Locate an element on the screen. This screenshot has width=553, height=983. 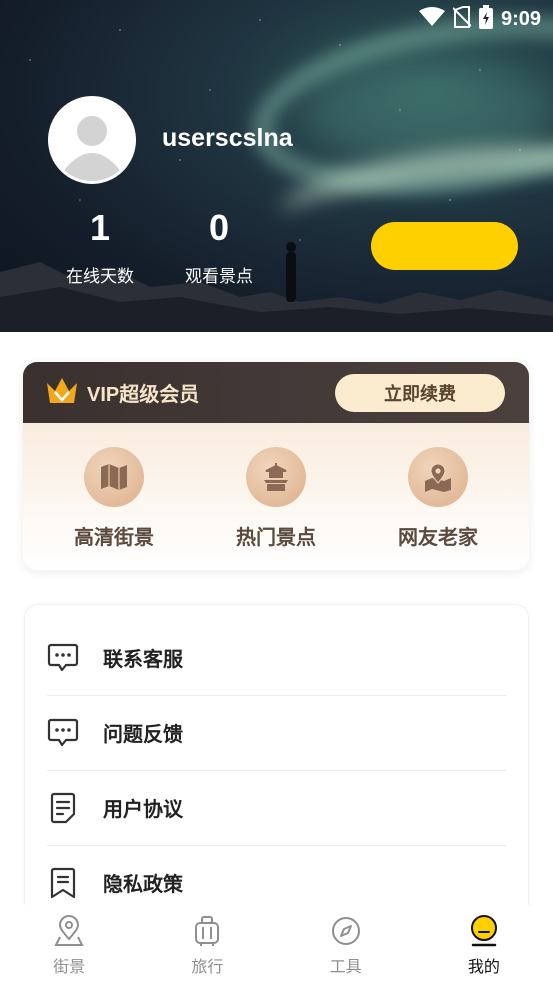
feature-label: 热门景点 is located at coordinates (276, 538).